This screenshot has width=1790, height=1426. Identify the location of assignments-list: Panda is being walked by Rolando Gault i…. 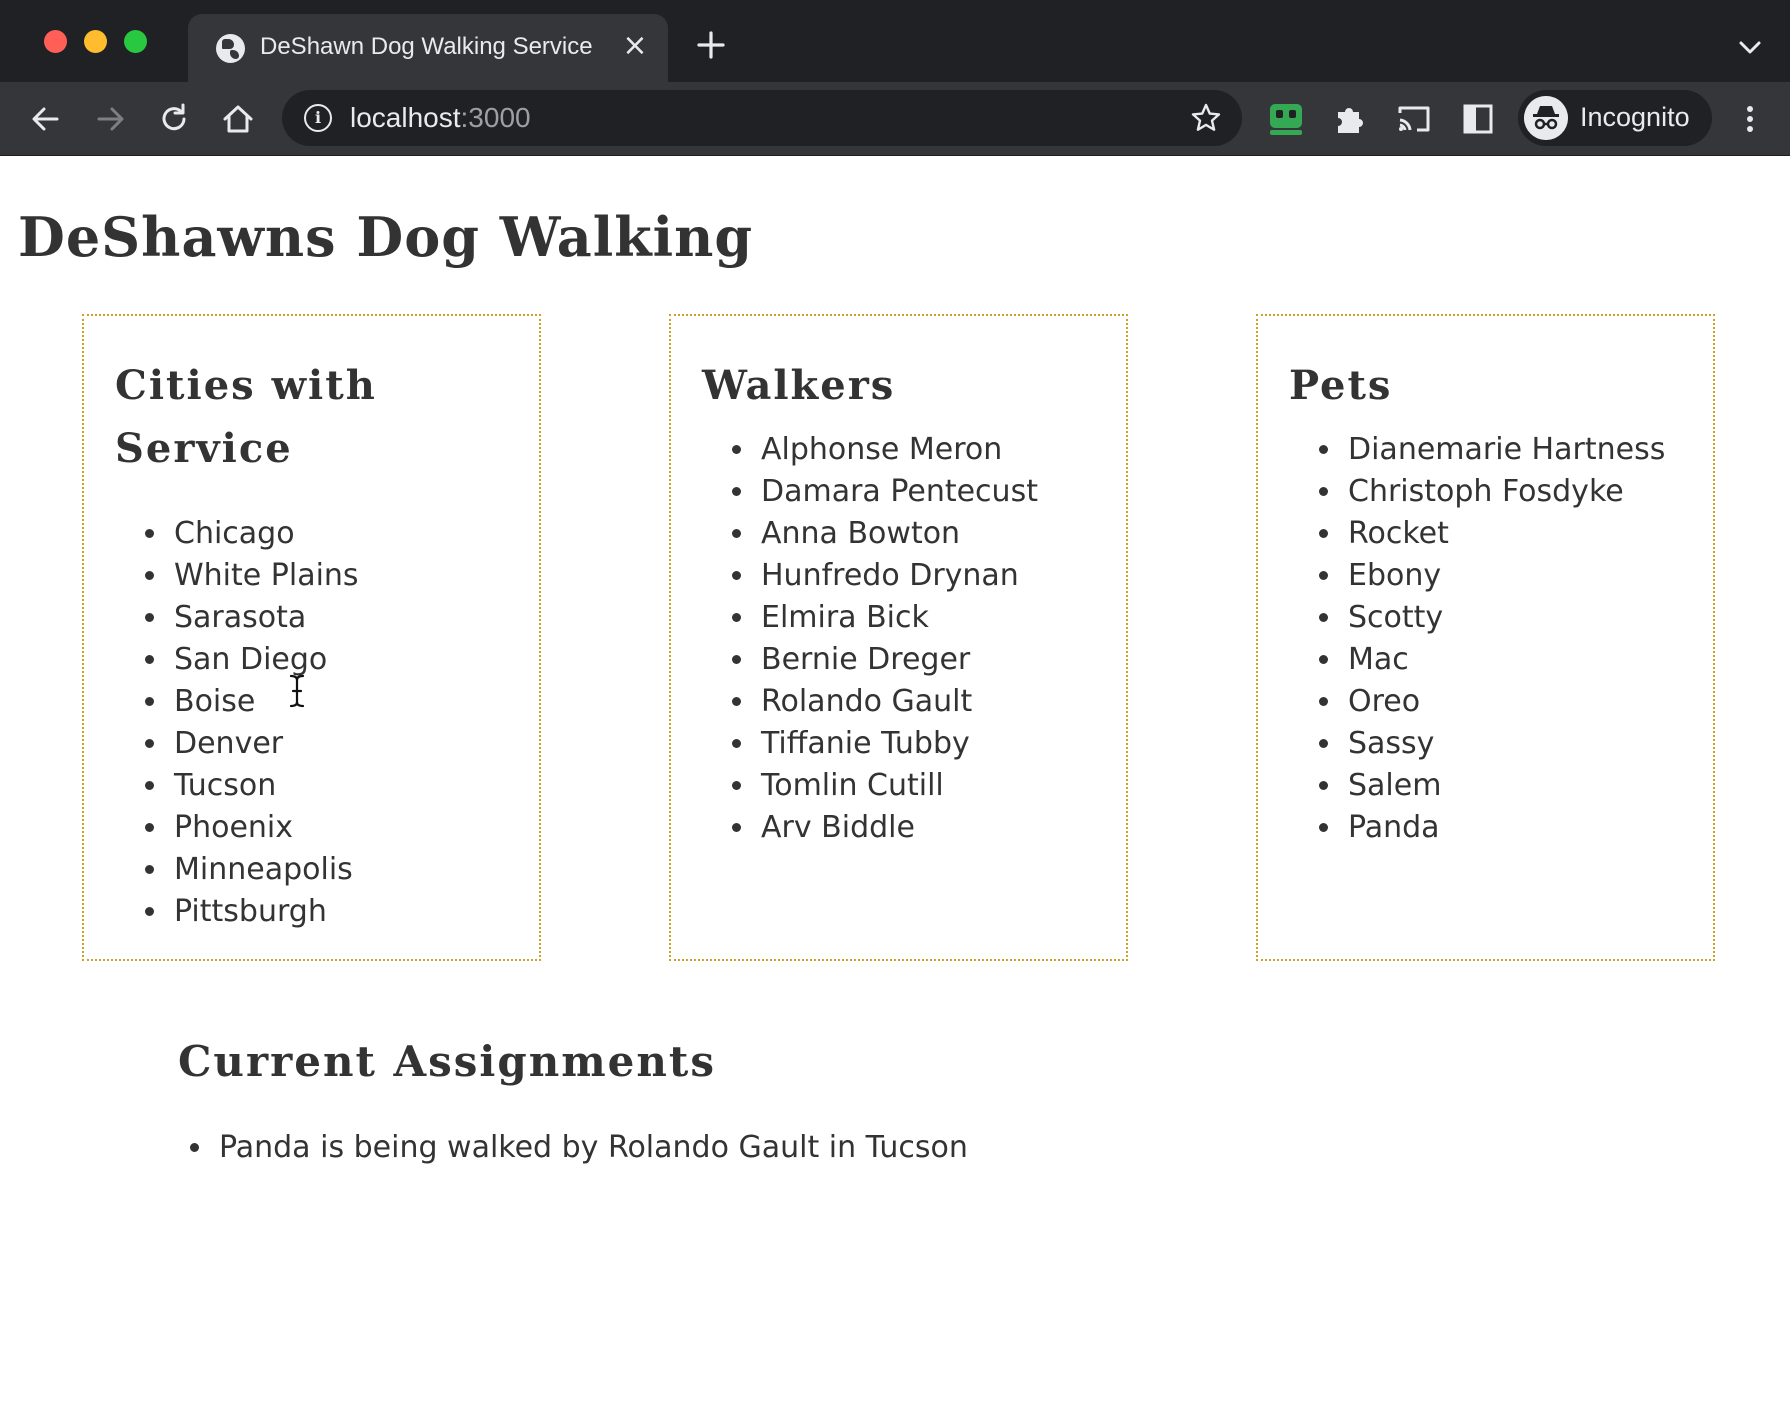
(591, 1148).